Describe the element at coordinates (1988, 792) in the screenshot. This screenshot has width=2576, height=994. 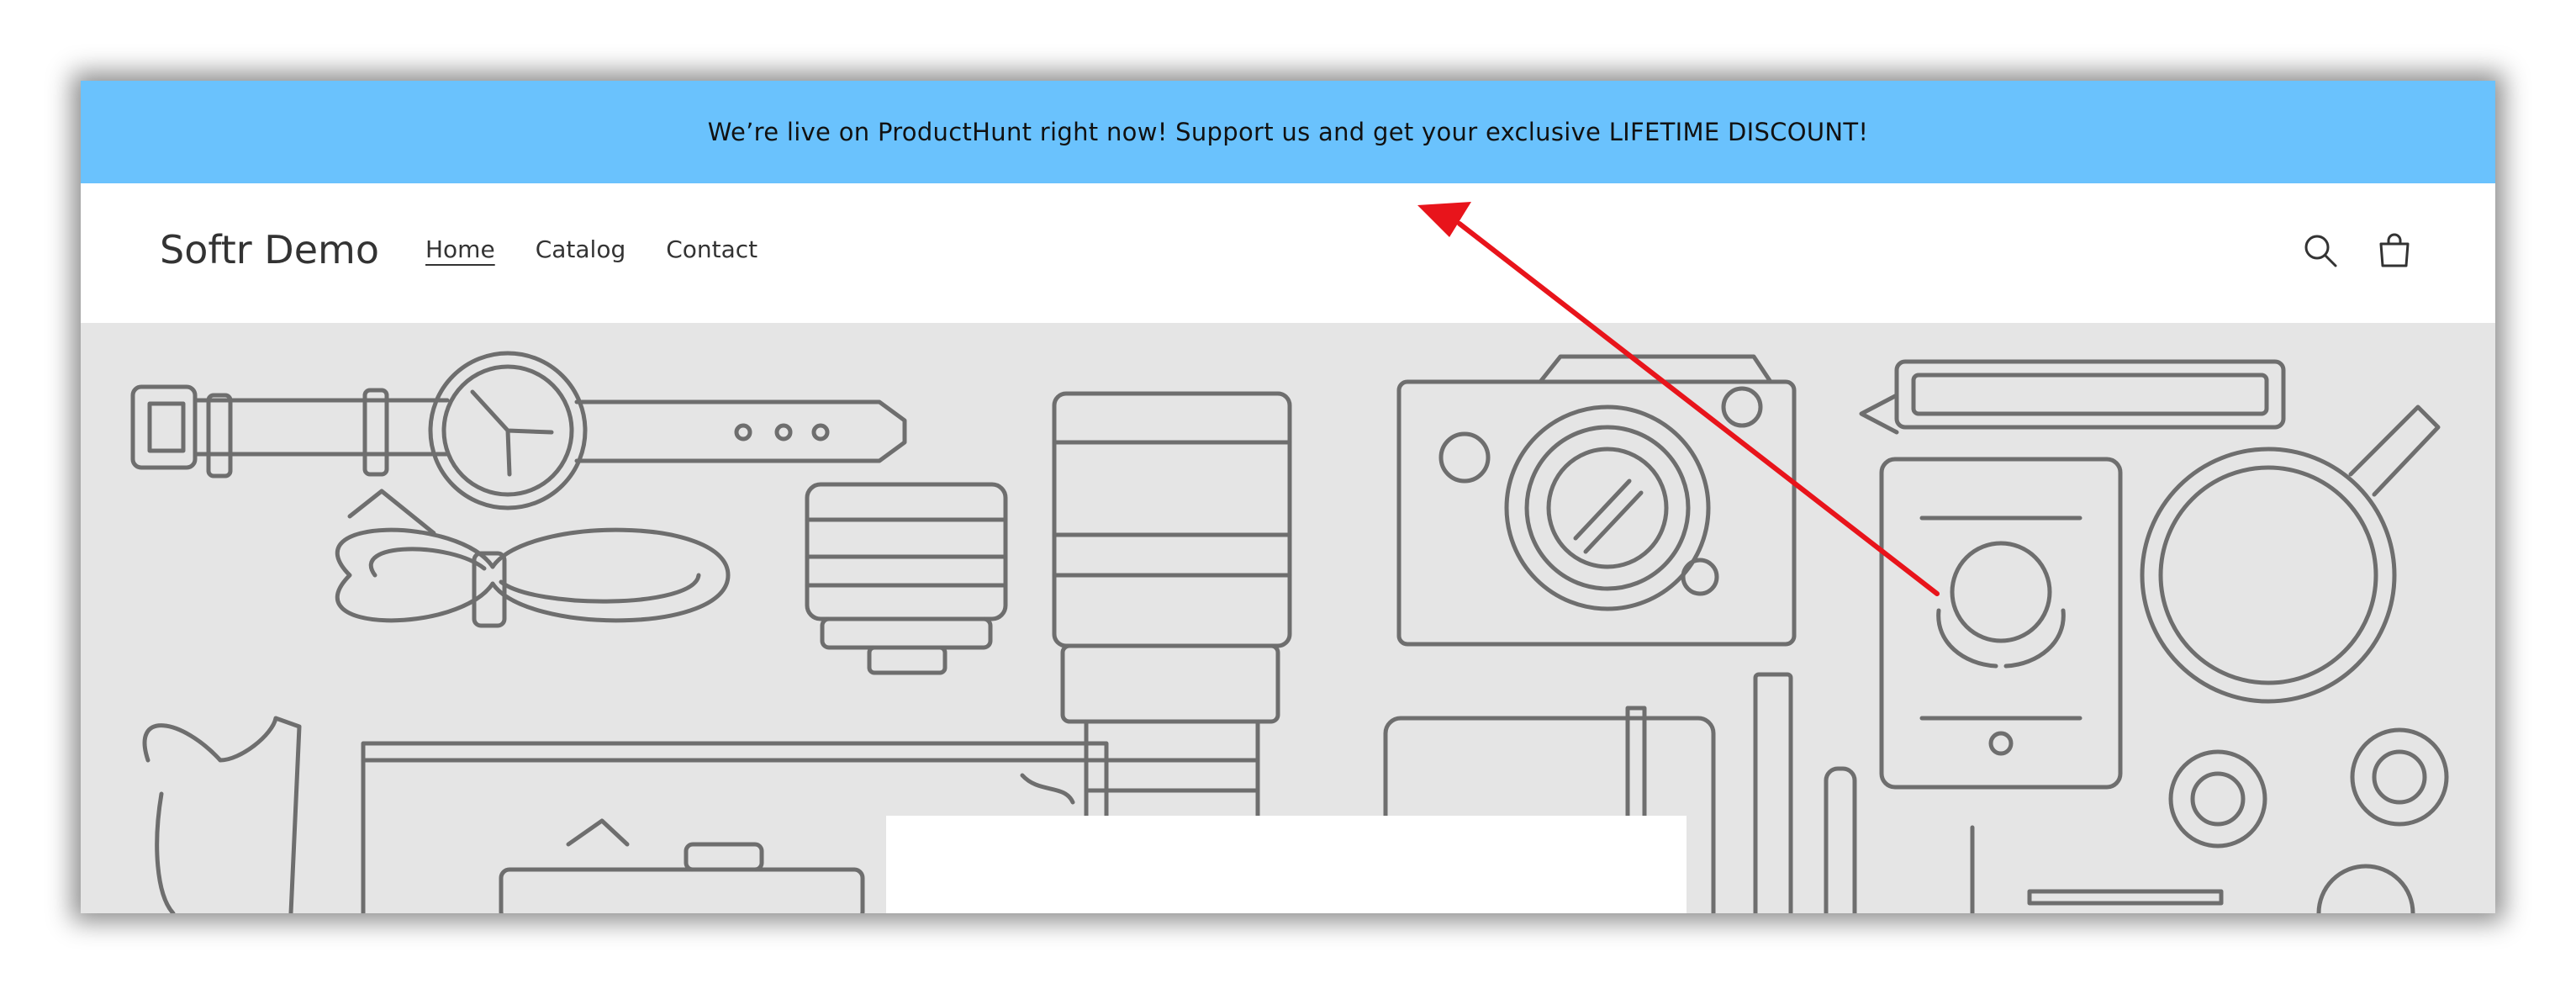
I see `pen-illustration` at that location.